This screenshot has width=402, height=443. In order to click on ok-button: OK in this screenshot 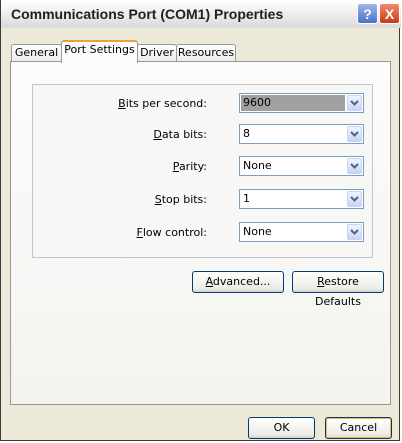, I will do `click(281, 428)`.